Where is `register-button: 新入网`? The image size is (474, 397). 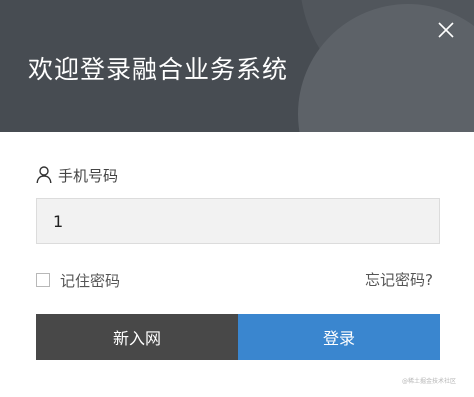
register-button: 新入网 is located at coordinates (137, 337).